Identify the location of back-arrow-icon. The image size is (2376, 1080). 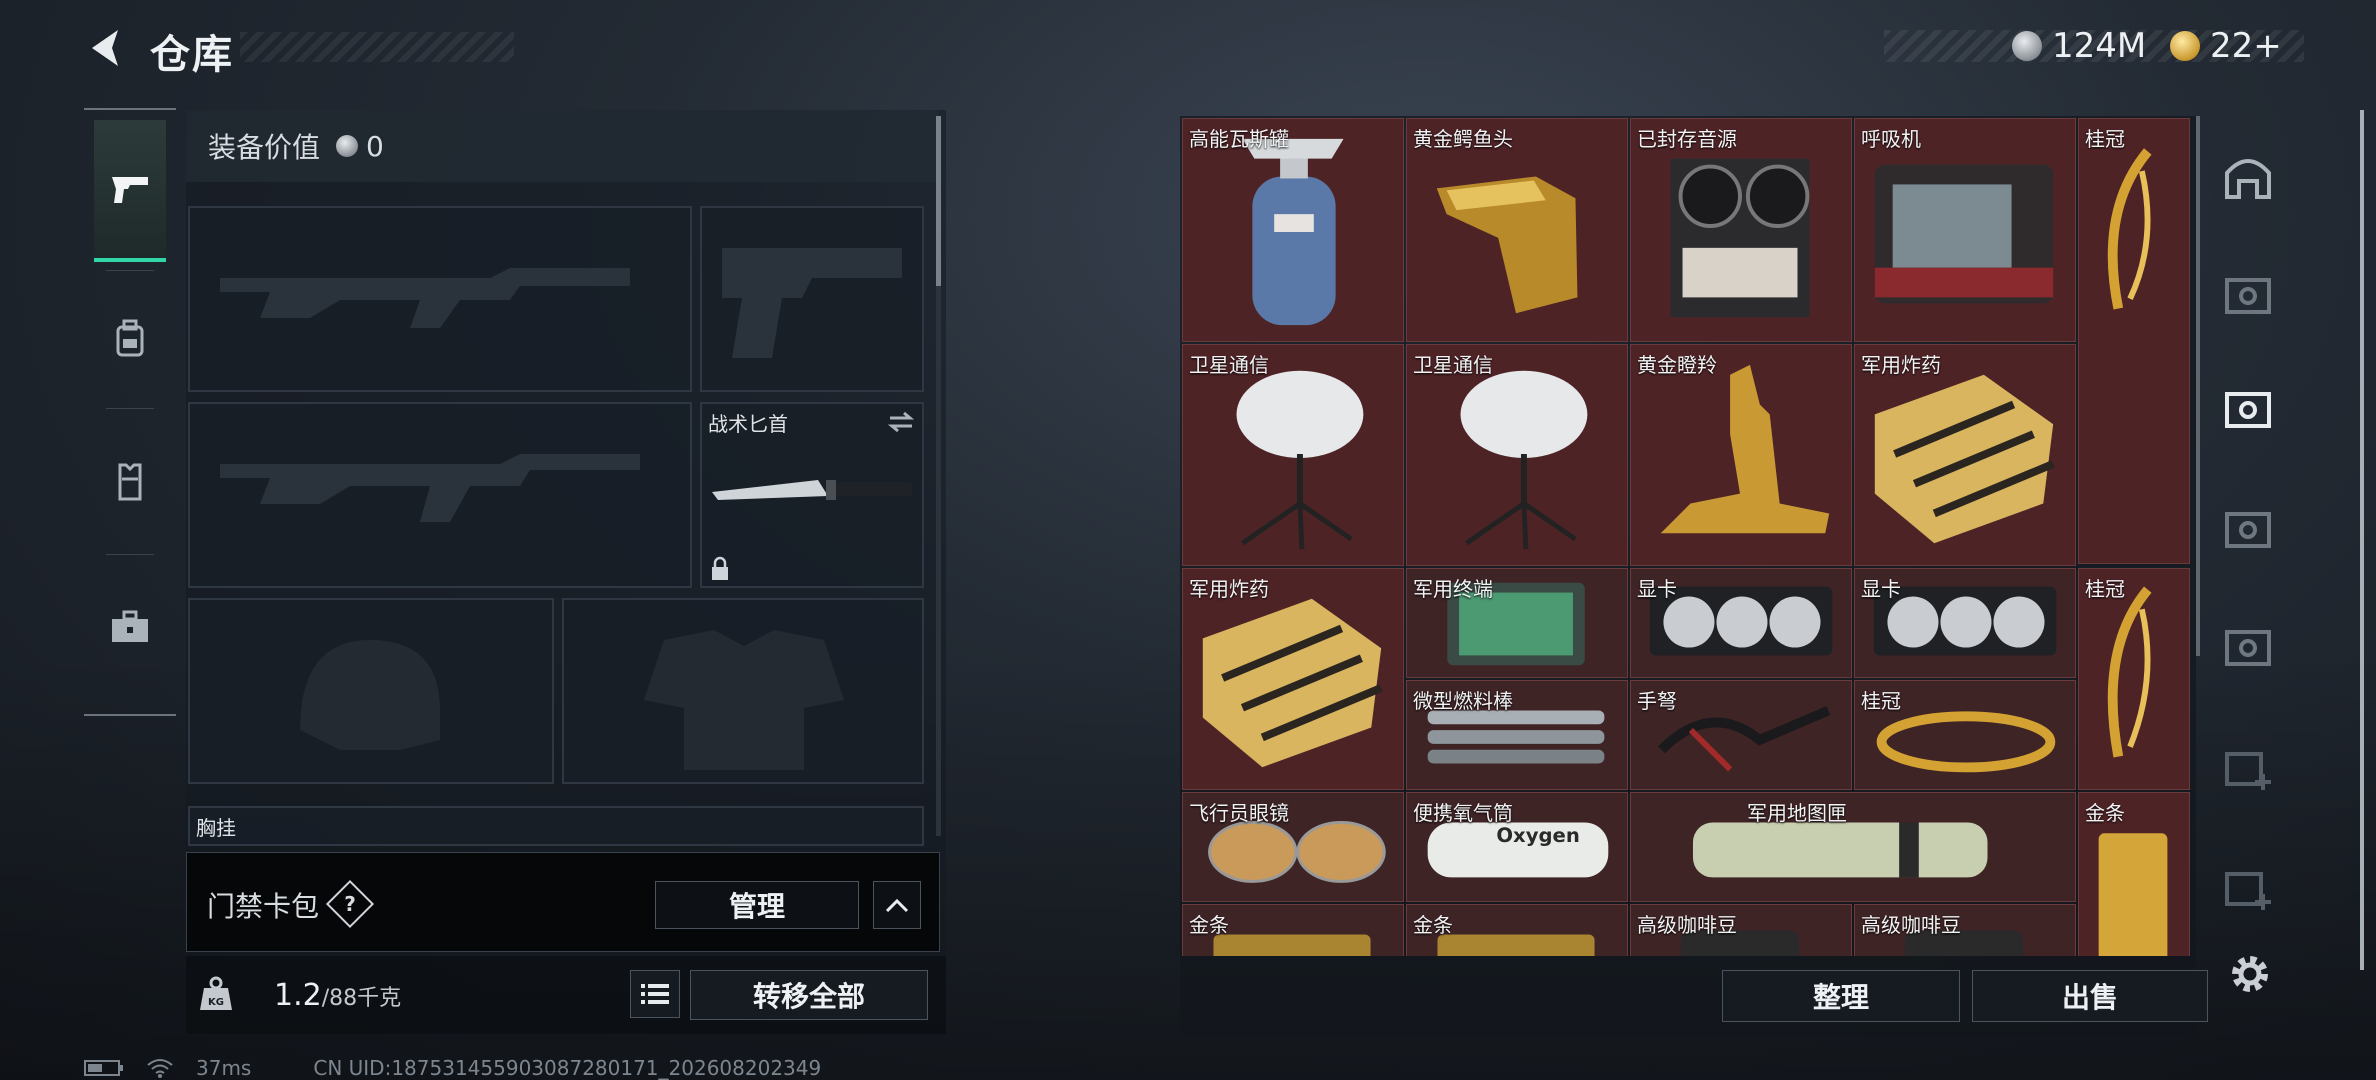
(105, 48).